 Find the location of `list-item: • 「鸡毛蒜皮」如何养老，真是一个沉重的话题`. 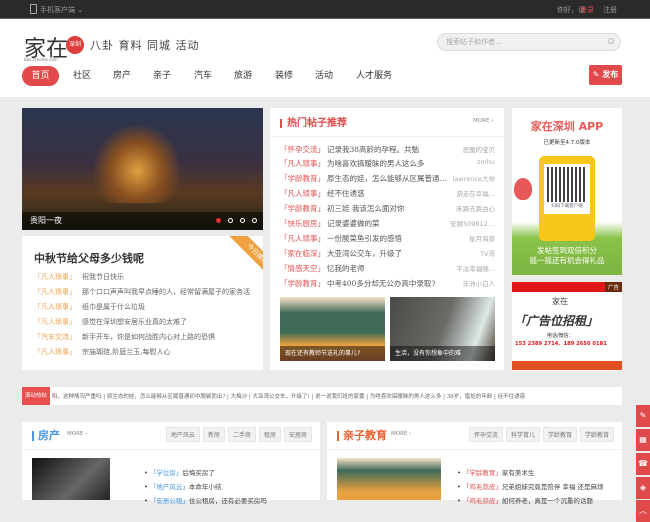

list-item: • 「鸡毛蒜皮」如何养老，真是一个沉重的话题 is located at coordinates (525, 500).